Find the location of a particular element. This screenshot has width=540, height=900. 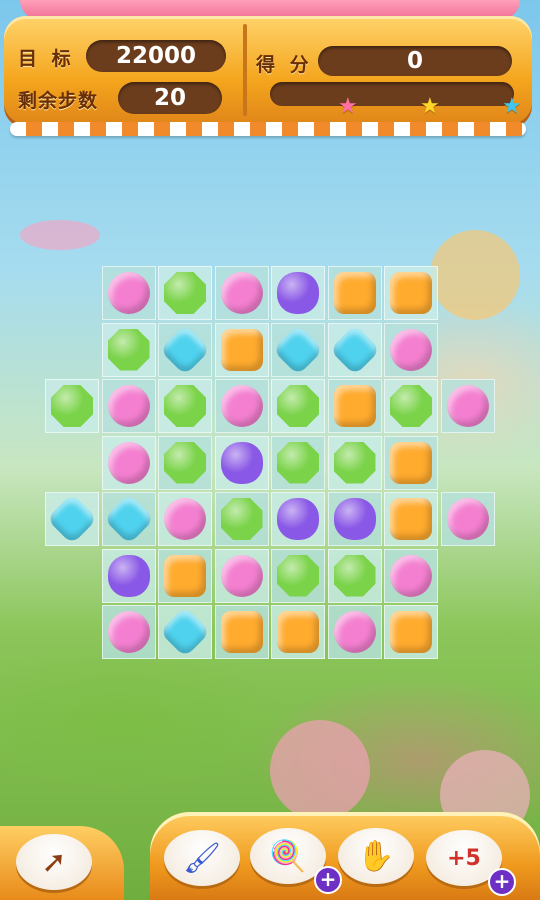

paintbrush-booster: 🖌 is located at coordinates (202, 858).